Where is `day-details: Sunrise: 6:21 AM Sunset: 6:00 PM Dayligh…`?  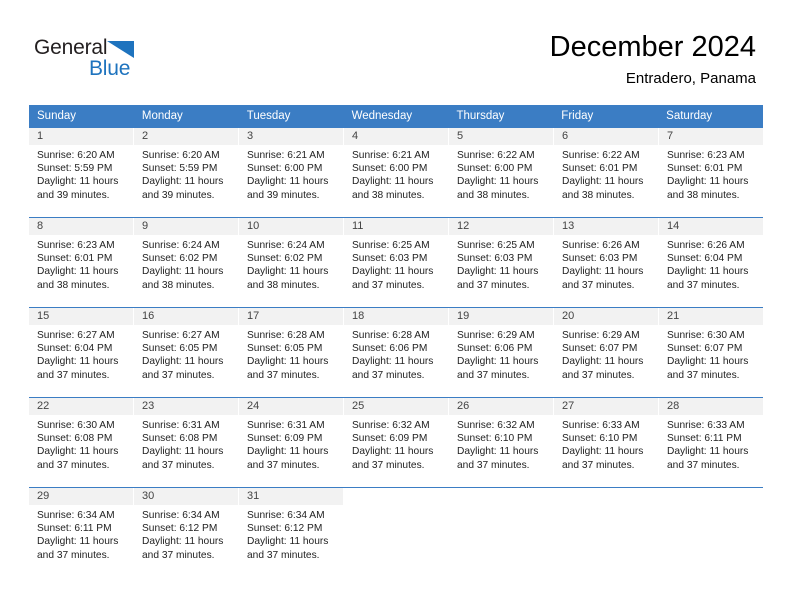
day-details: Sunrise: 6:21 AM Sunset: 6:00 PM Dayligh… is located at coordinates (291, 173).